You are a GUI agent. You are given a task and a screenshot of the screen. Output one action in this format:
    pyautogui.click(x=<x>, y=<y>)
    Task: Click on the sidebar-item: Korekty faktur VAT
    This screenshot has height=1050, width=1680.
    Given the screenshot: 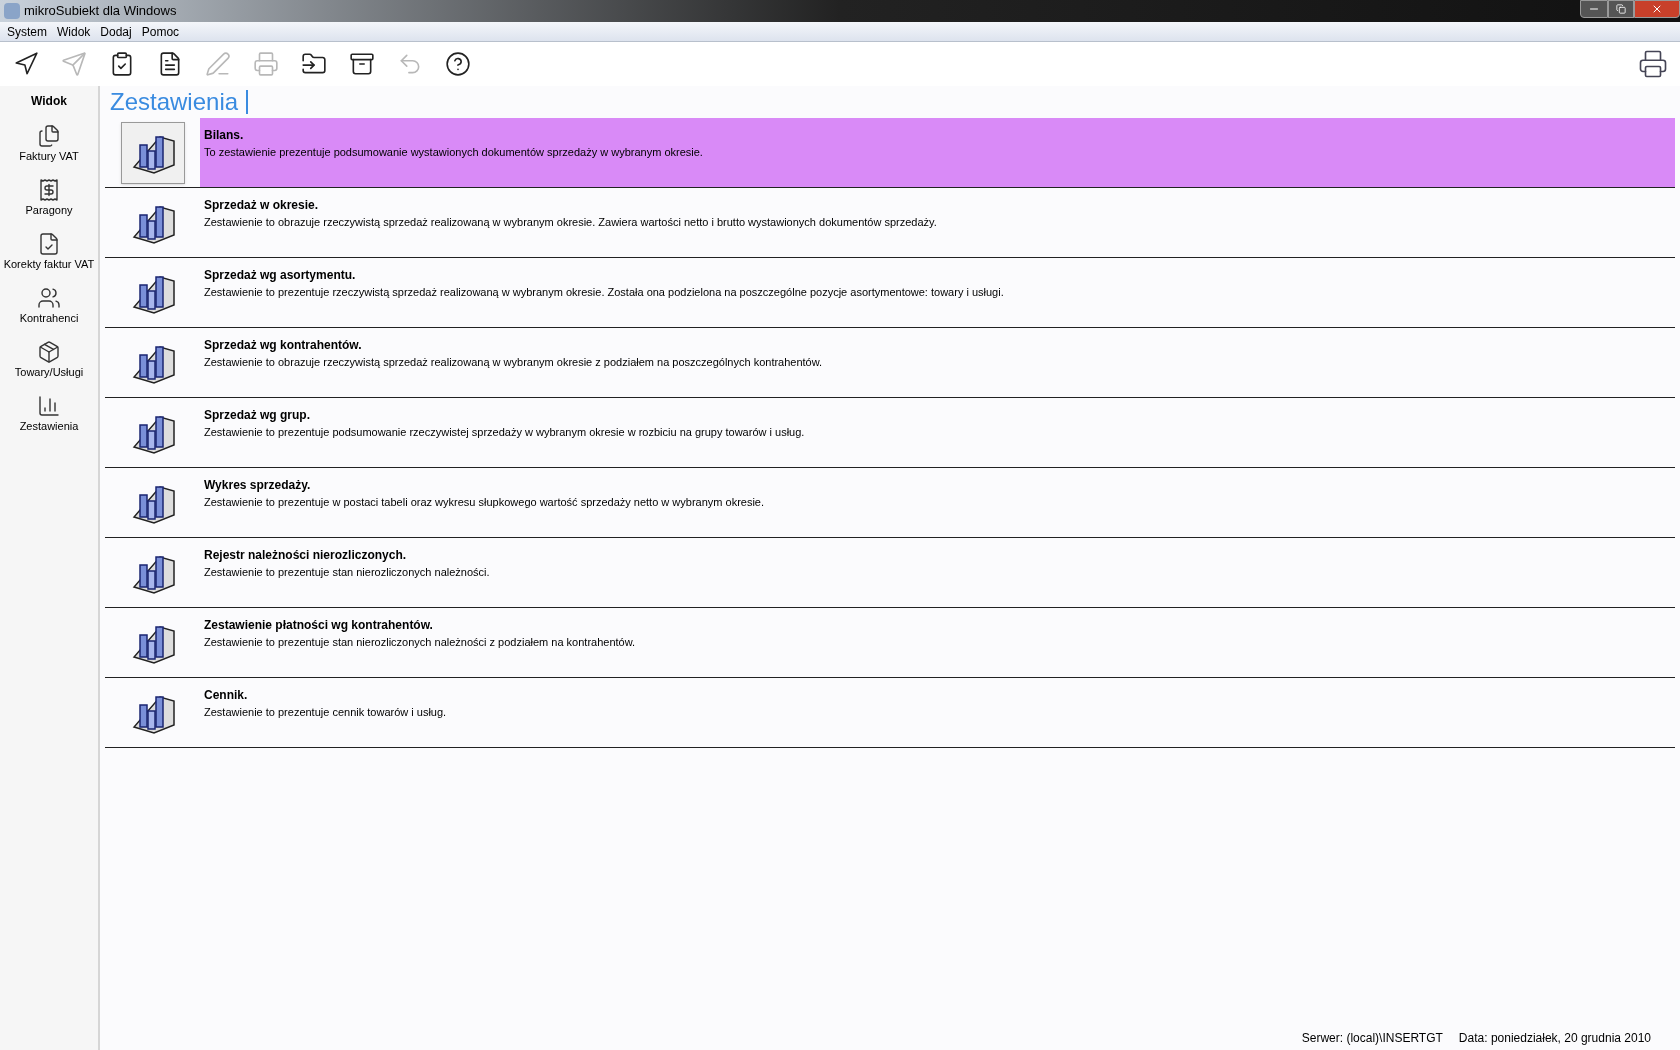 What is the action you would take?
    pyautogui.click(x=49, y=259)
    